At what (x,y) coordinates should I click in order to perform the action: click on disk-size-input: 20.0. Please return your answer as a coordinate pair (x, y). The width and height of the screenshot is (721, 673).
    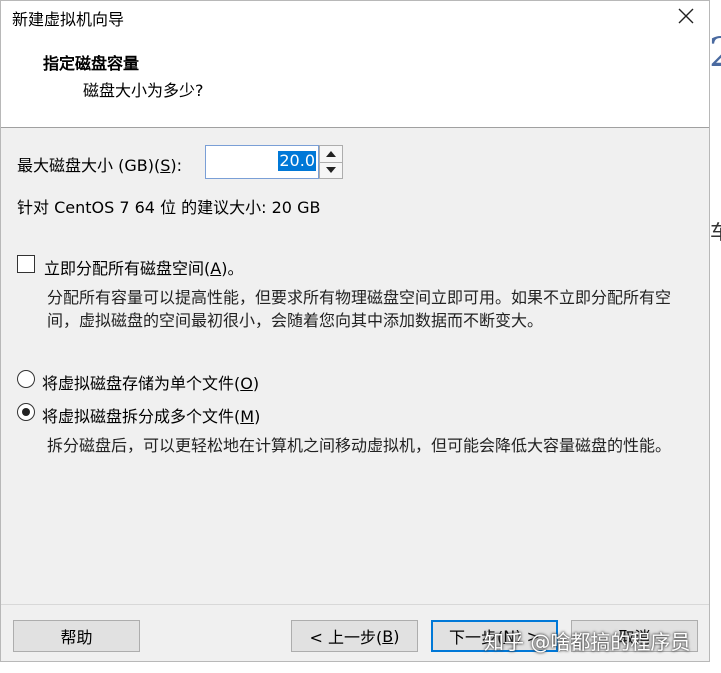
    Looking at the image, I should click on (262, 162).